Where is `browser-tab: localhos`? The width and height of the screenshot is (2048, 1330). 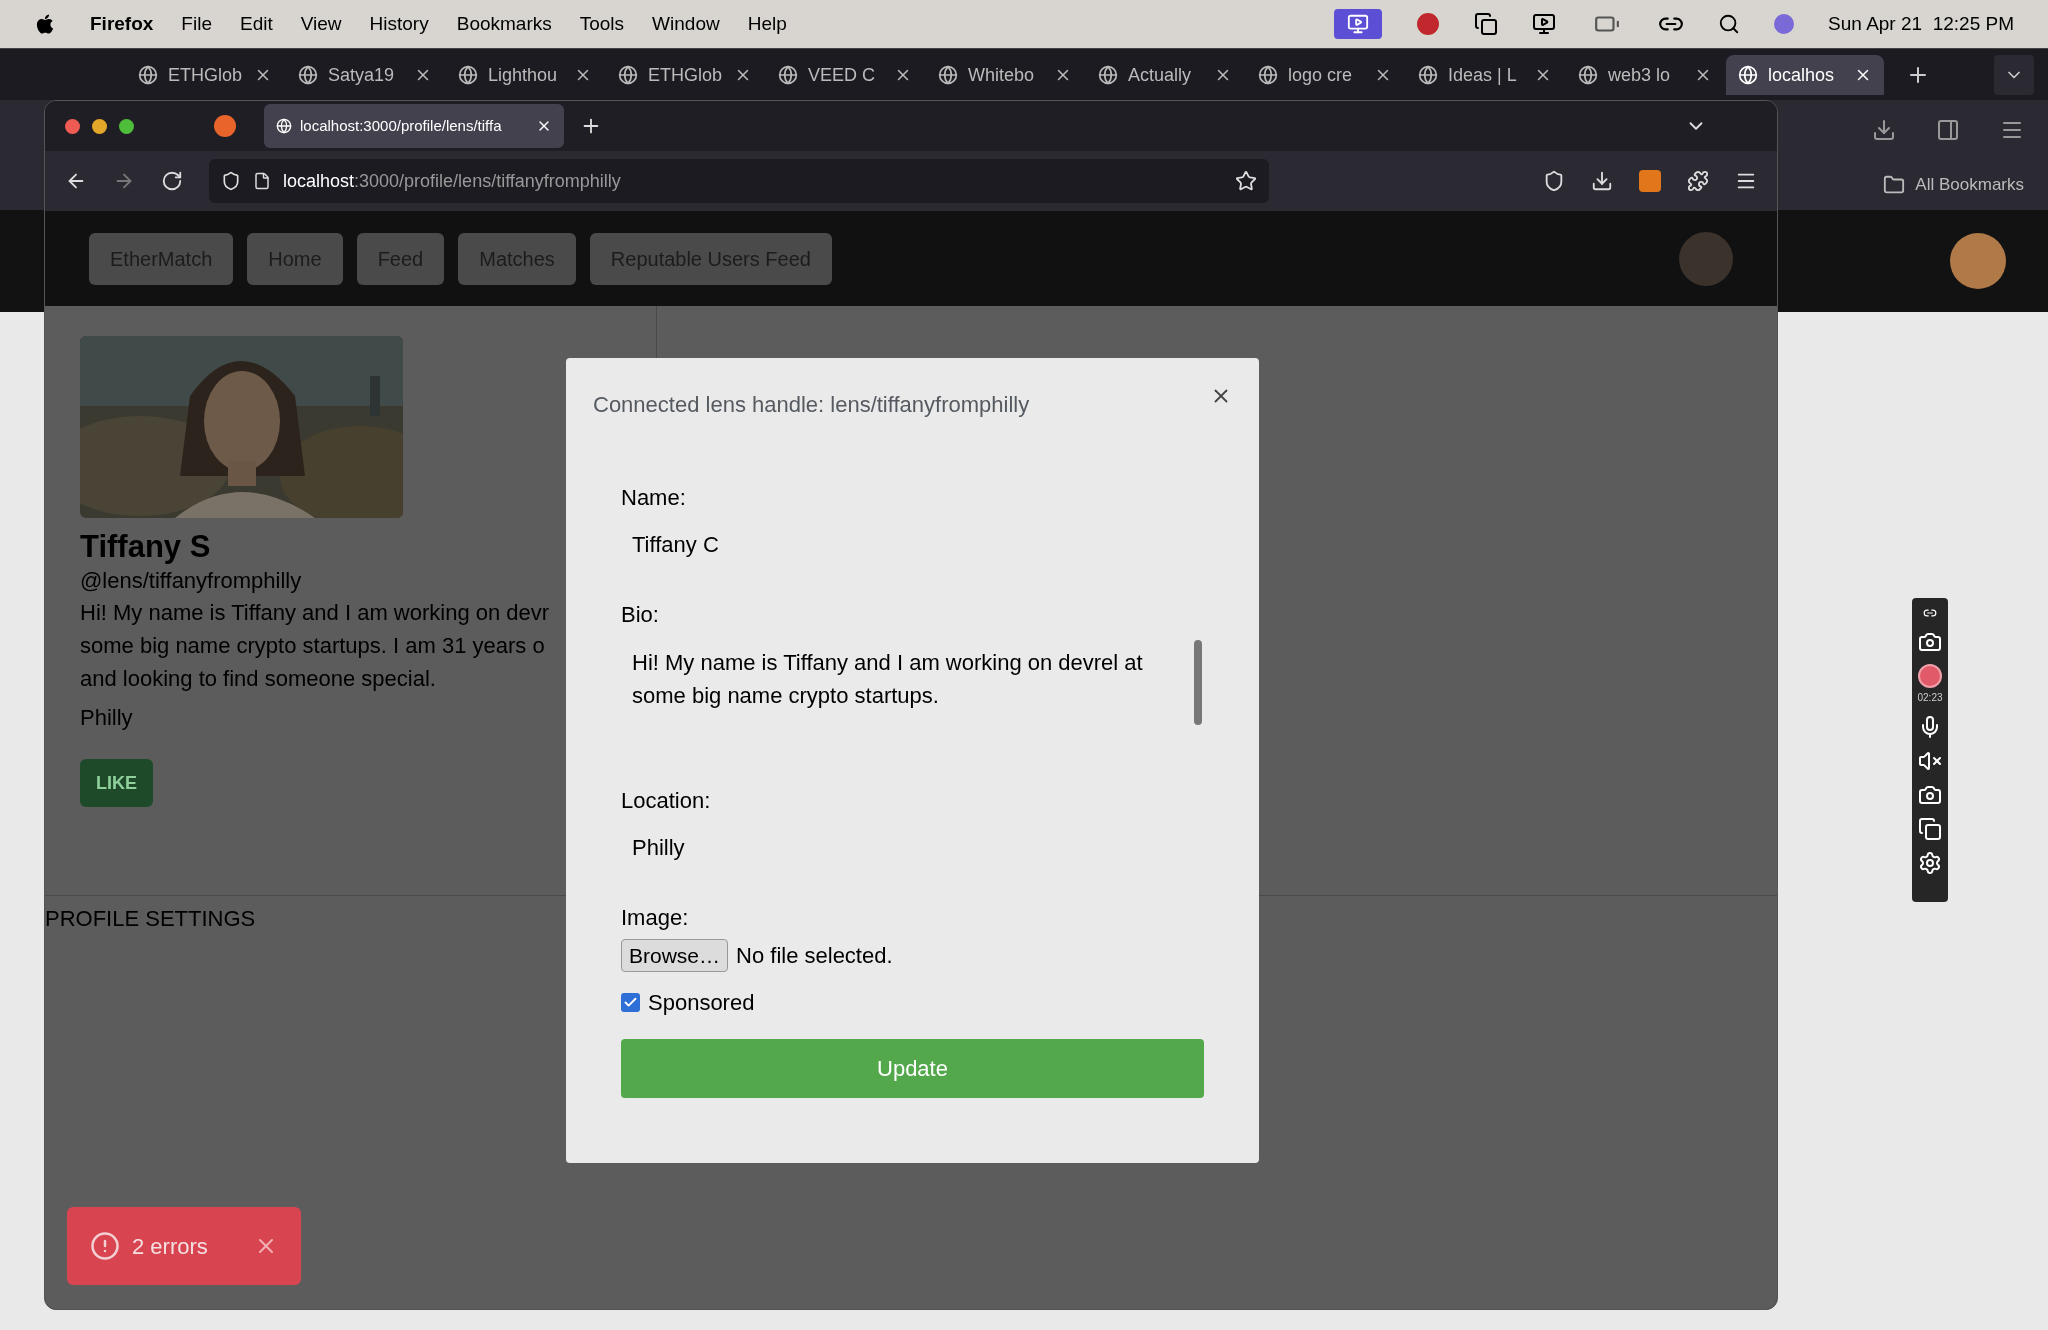 browser-tab: localhos is located at coordinates (1805, 75).